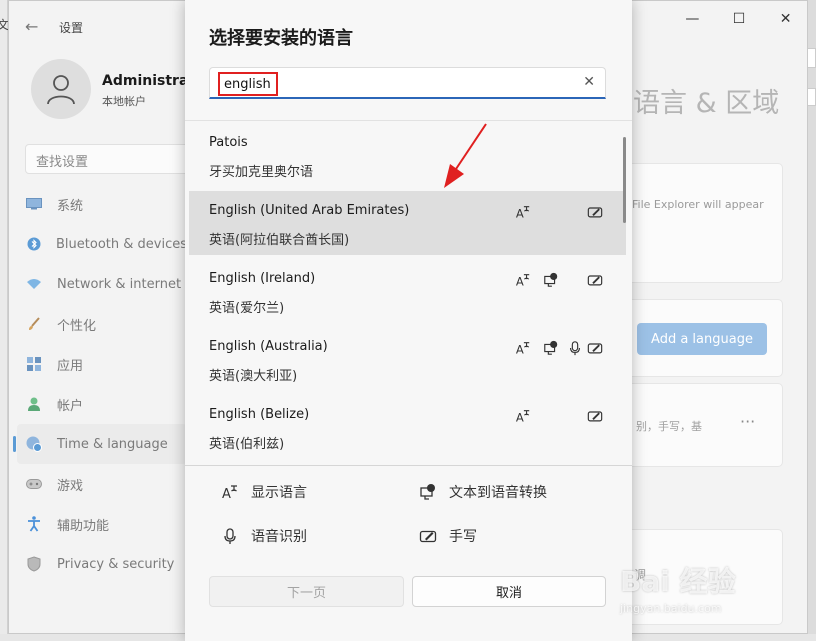 This screenshot has height=641, width=816. Describe the element at coordinates (70, 366) in the screenshot. I see `sidebar-item-label: 应用` at that location.